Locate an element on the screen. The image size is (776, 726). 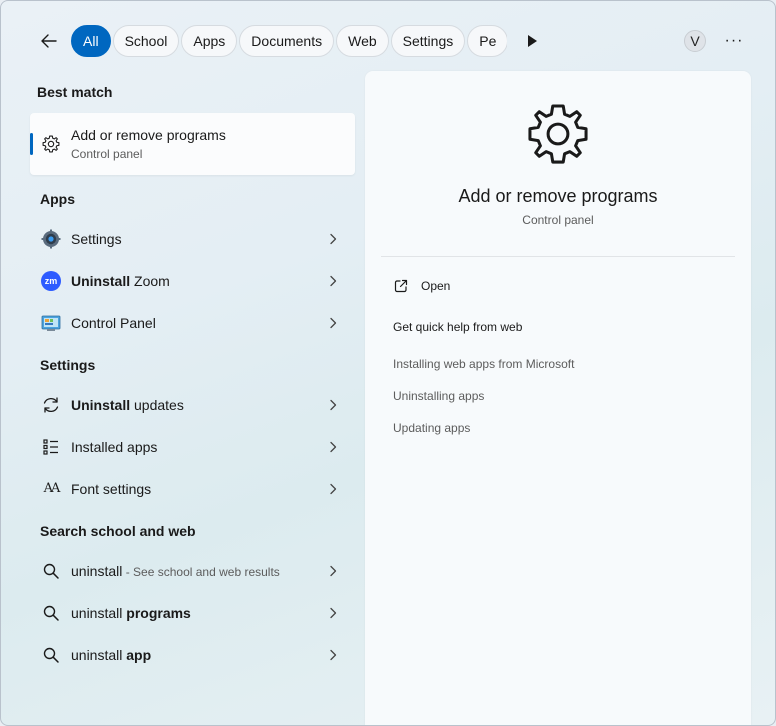
result-uninstall-zoom: zm Uninstall Zoom is located at coordinates (192, 281).